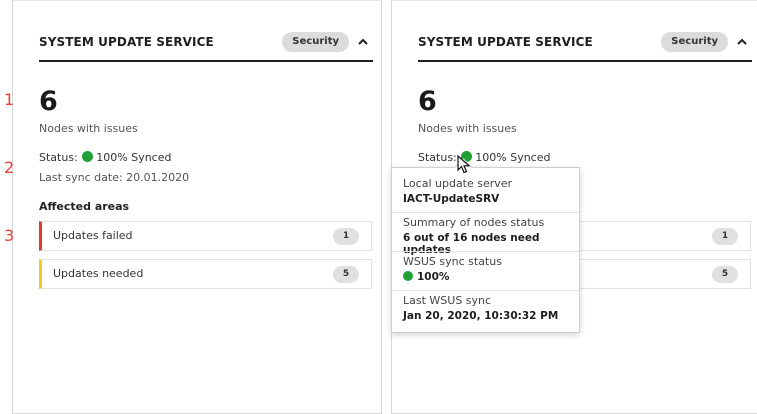 The width and height of the screenshot is (757, 414). Describe the element at coordinates (452, 261) in the screenshot. I see `tooltip-wsus-status-label: WSUS sync status` at that location.